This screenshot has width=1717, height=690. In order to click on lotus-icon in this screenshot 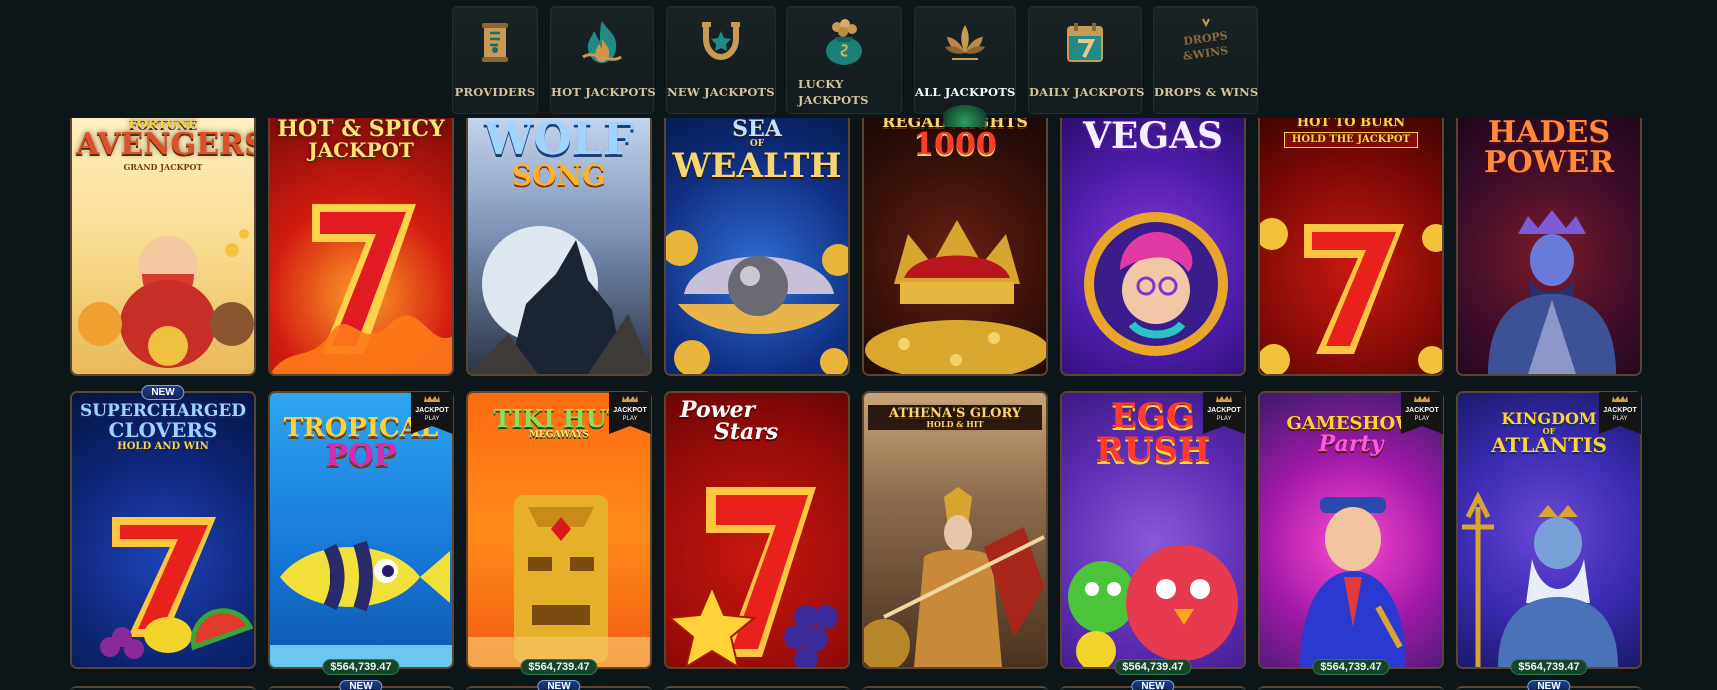, I will do `click(965, 42)`.